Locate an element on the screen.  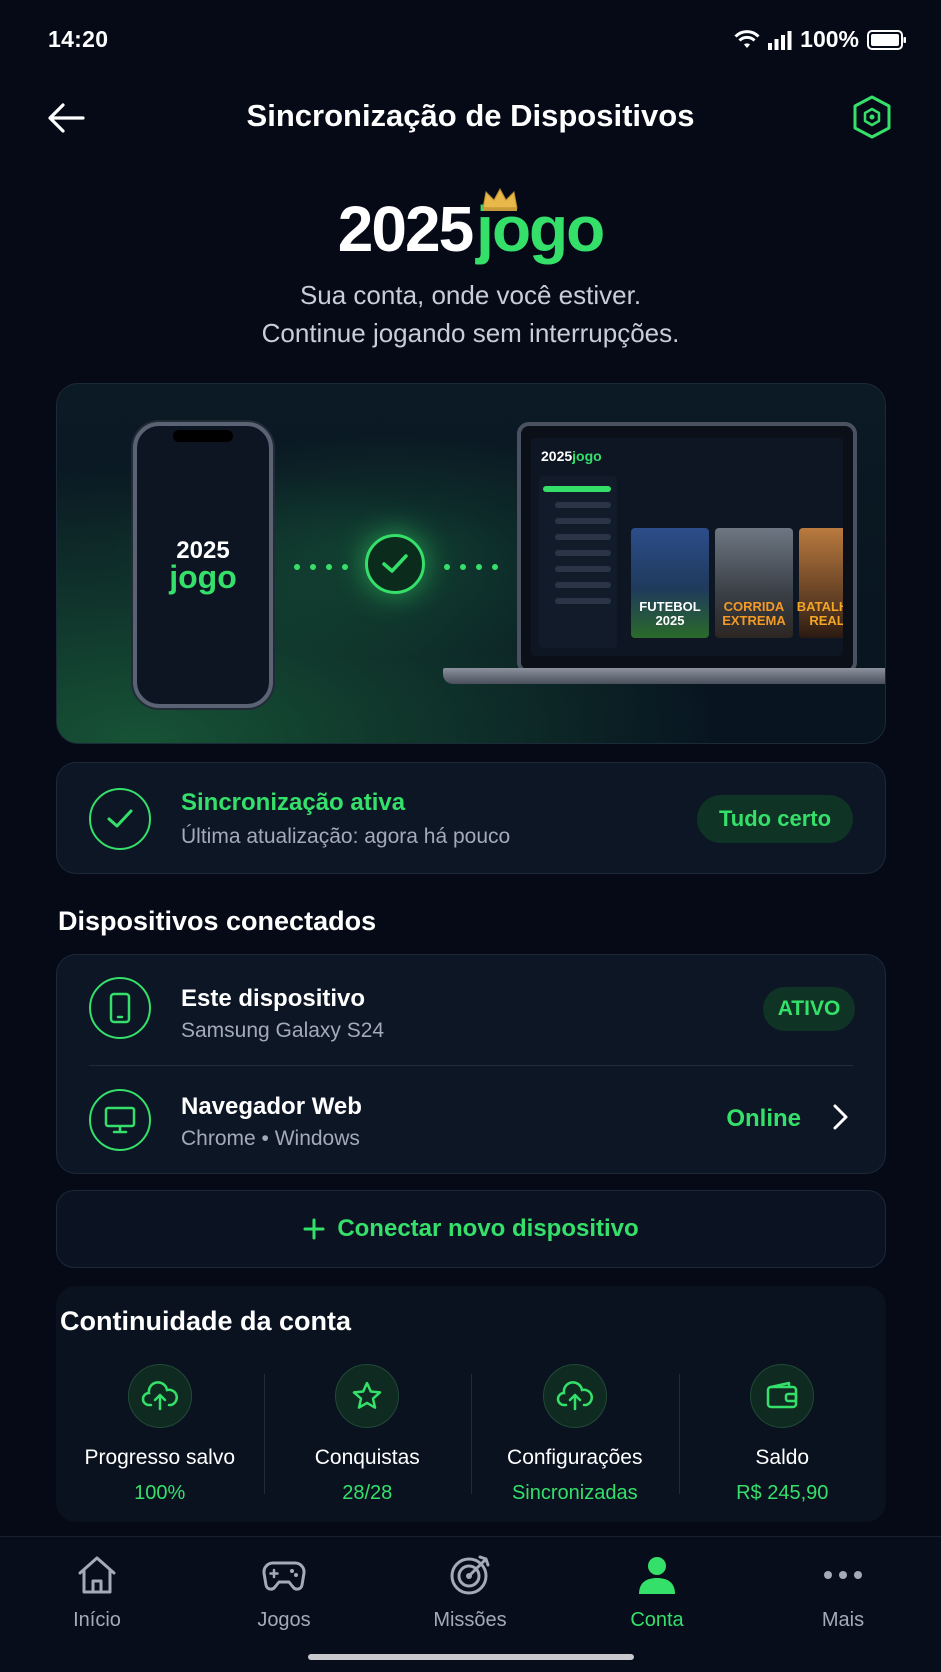
status-time: 14:20 is located at coordinates (78, 39).